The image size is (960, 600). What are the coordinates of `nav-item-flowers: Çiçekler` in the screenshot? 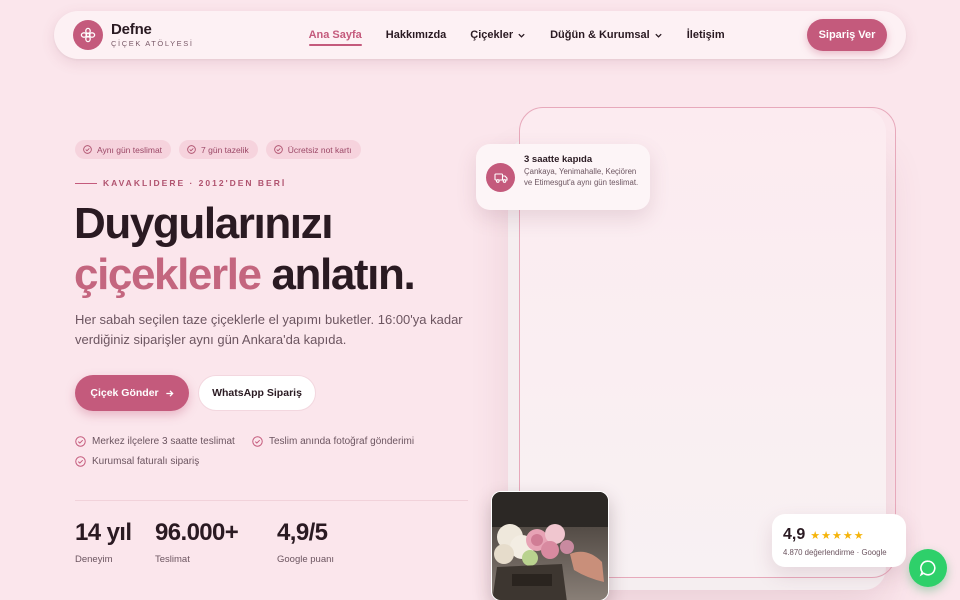 It's located at (498, 35).